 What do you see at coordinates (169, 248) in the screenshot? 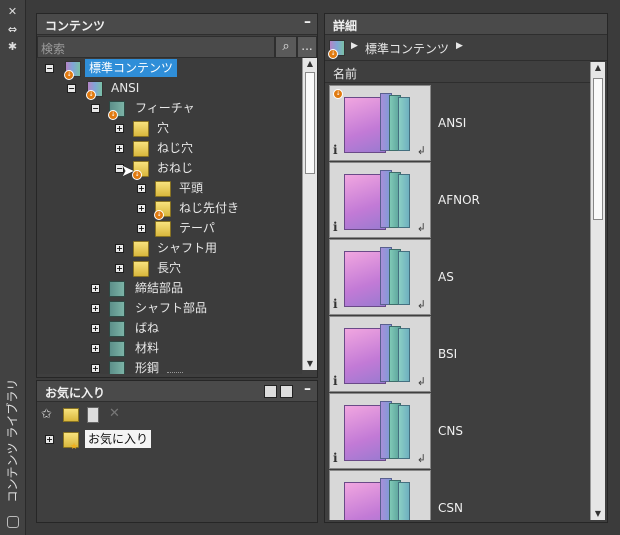
I see `tree-item-shaft: + シャフト用` at bounding box center [169, 248].